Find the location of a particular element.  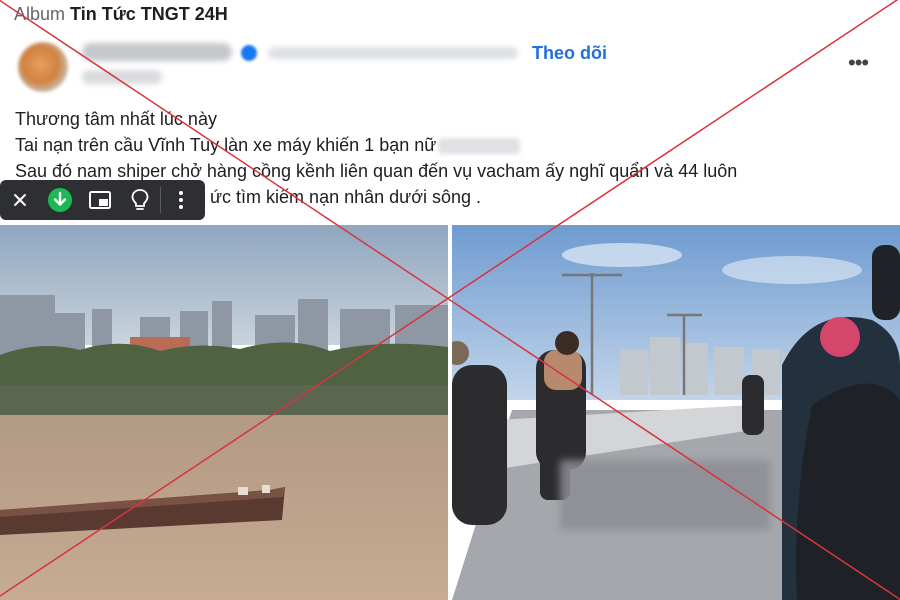

redacted-text is located at coordinates (479, 146).